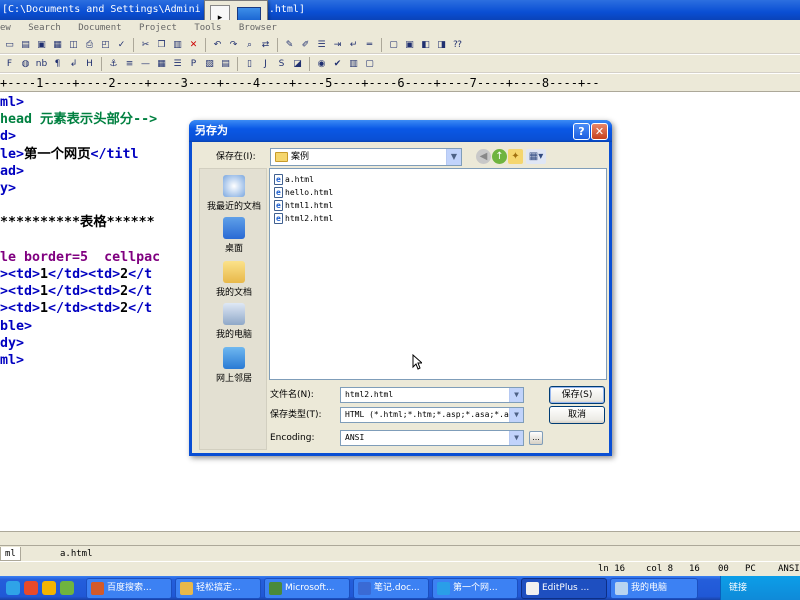 This screenshot has width=800, height=600. Describe the element at coordinates (145, 63) in the screenshot. I see `hr-icon: —` at that location.